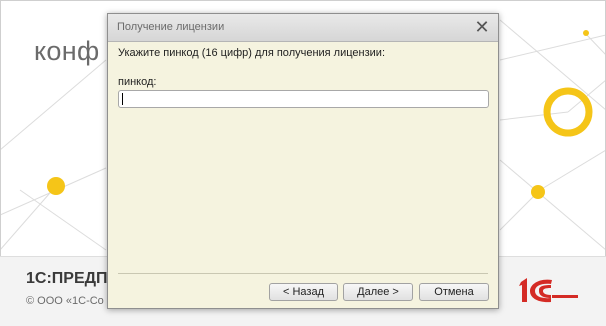 This screenshot has width=606, height=326. I want to click on product-name: 1С:ПРЕДП, so click(67, 278).